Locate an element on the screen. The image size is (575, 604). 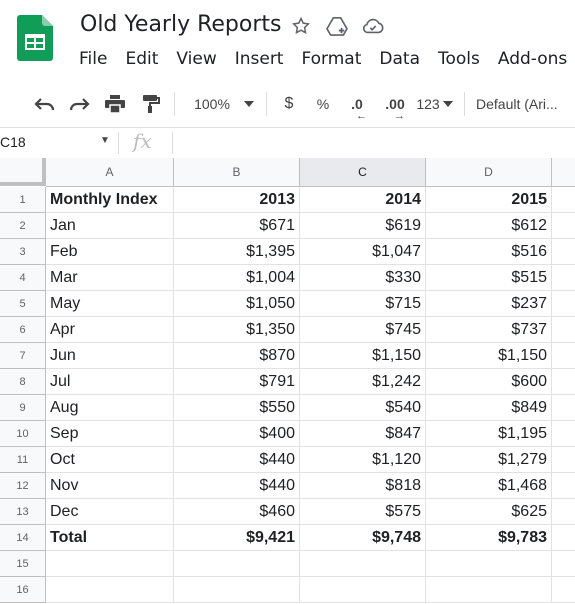
table-cell: $9,748 is located at coordinates (363, 538).